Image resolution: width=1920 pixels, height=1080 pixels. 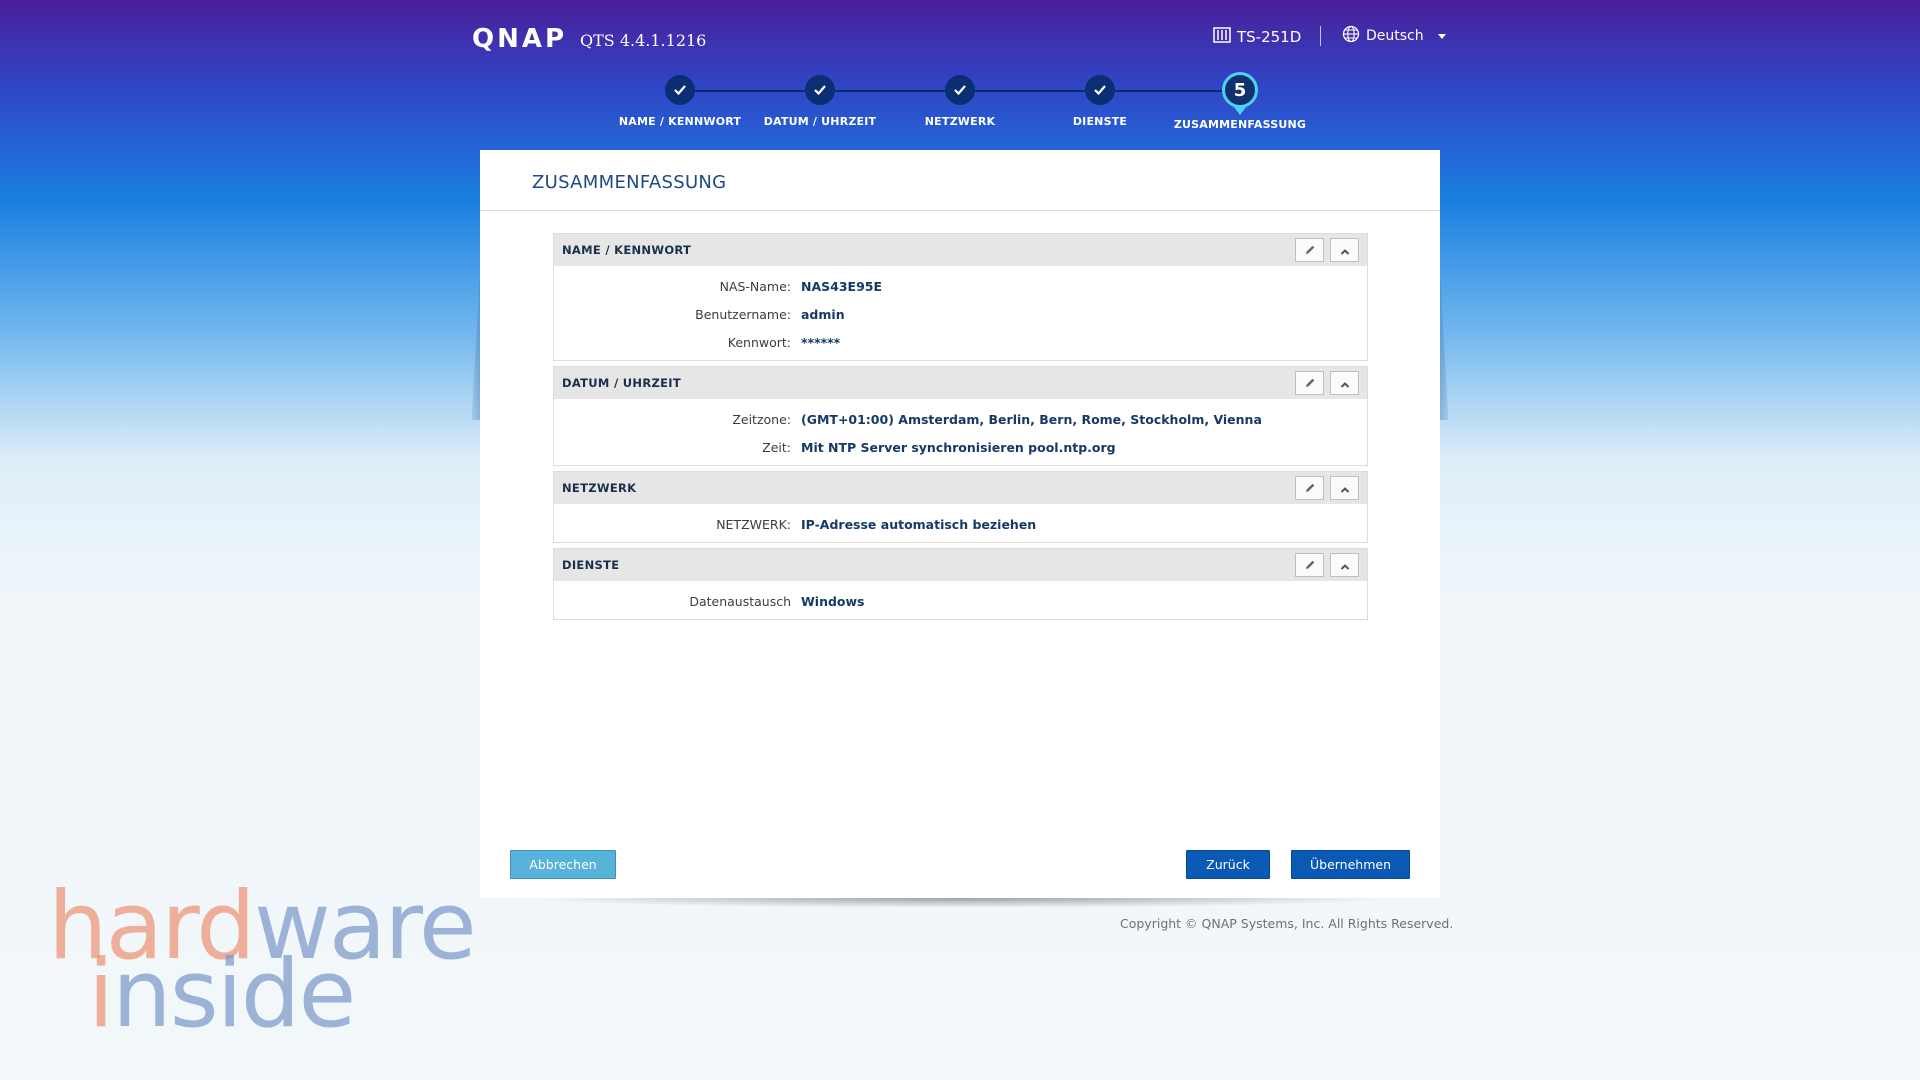 I want to click on step-datum-uhrzeit: DATUM / UHRZEIT, so click(x=820, y=101).